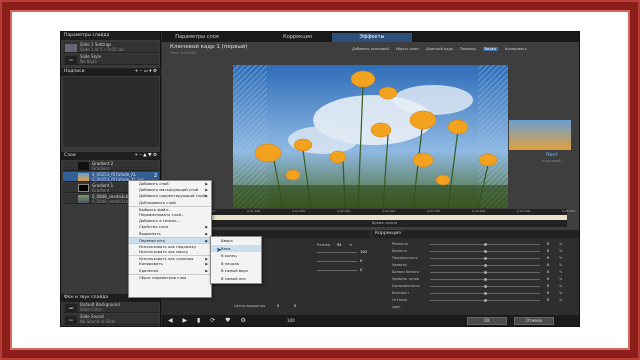 This screenshot has width=640, height=360. I want to click on timeline-tick: 0:05.000, so click(569, 211).